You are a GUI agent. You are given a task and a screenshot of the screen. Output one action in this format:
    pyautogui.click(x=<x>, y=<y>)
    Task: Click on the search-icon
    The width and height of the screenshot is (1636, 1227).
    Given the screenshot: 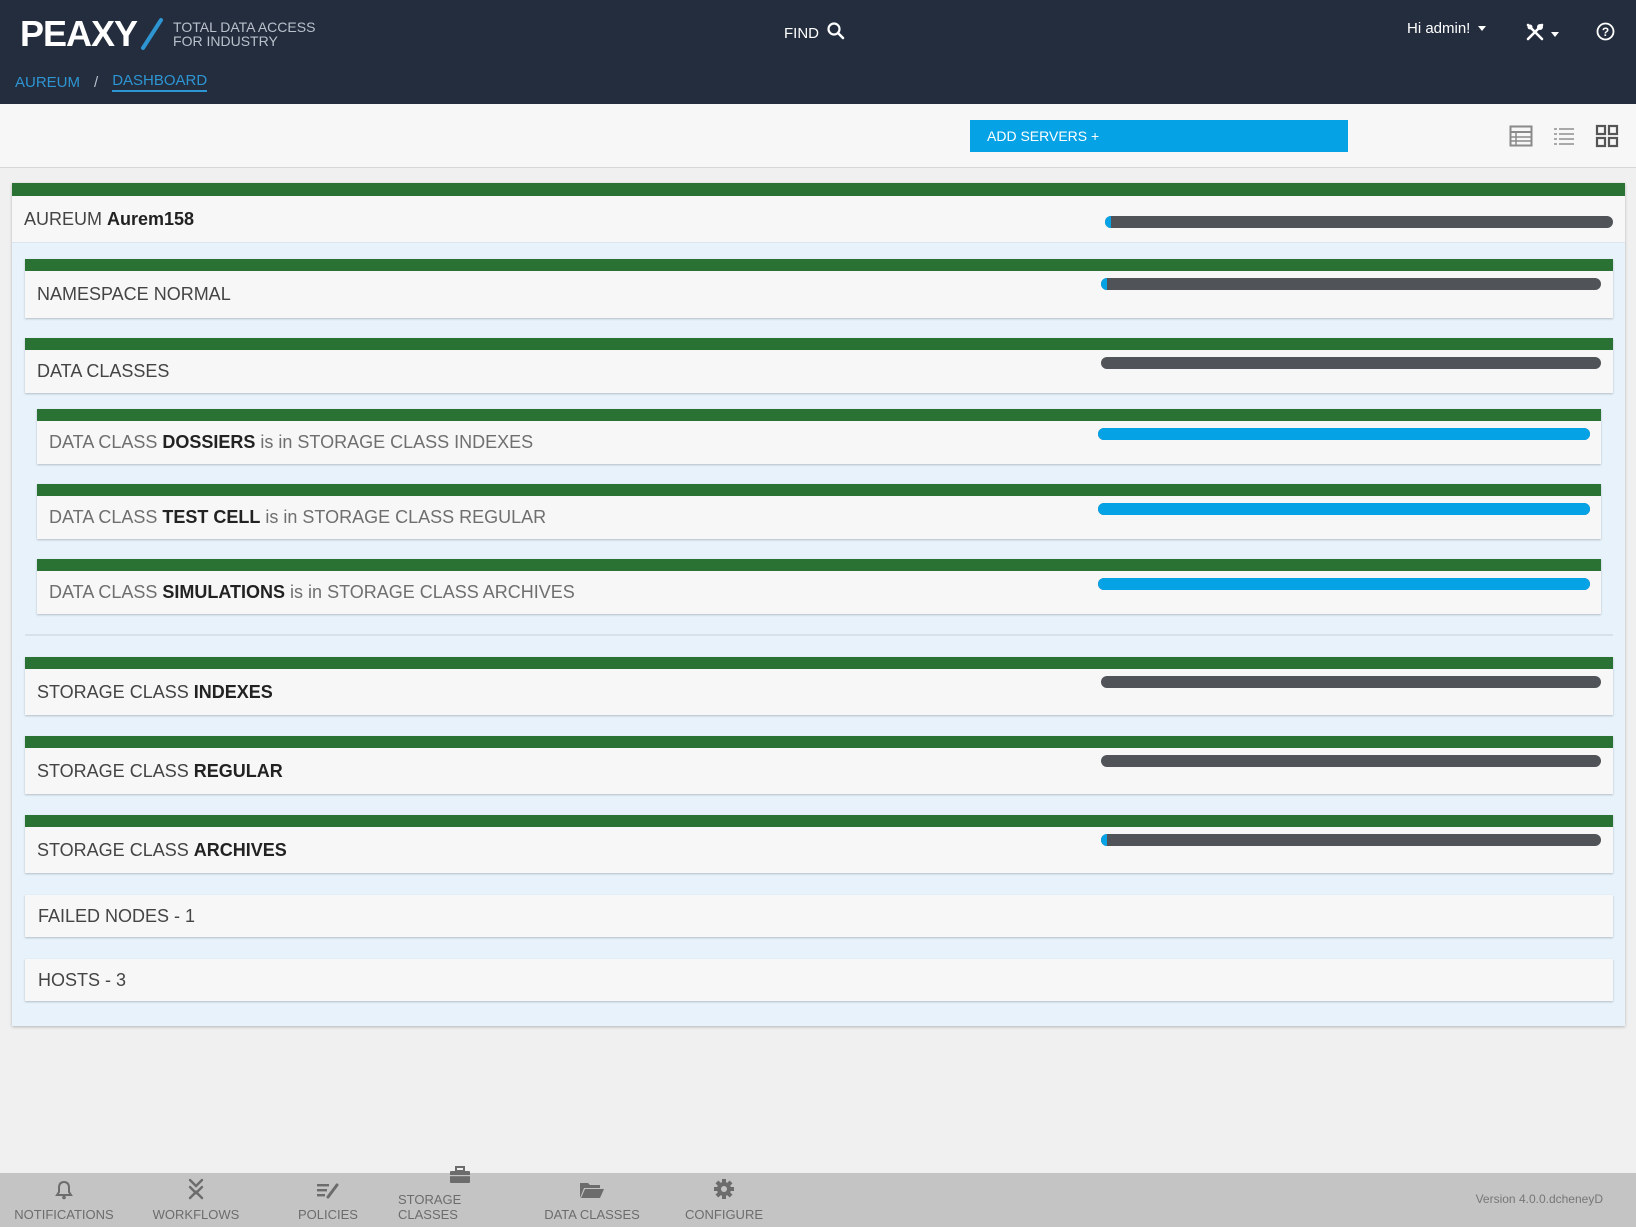 What is the action you would take?
    pyautogui.click(x=836, y=33)
    